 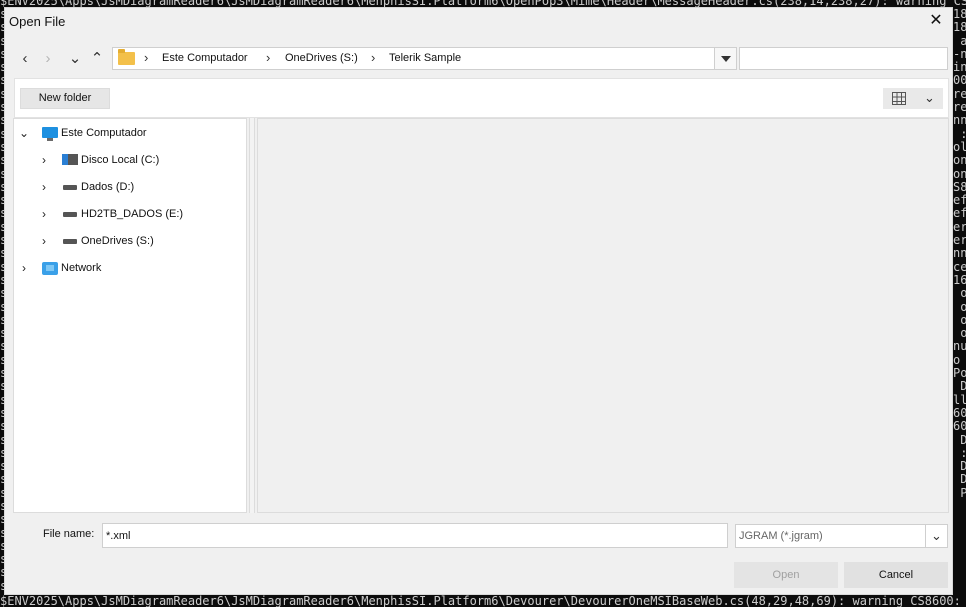 What do you see at coordinates (117, 241) in the screenshot?
I see `tree-item-label: OneDrives (S:)` at bounding box center [117, 241].